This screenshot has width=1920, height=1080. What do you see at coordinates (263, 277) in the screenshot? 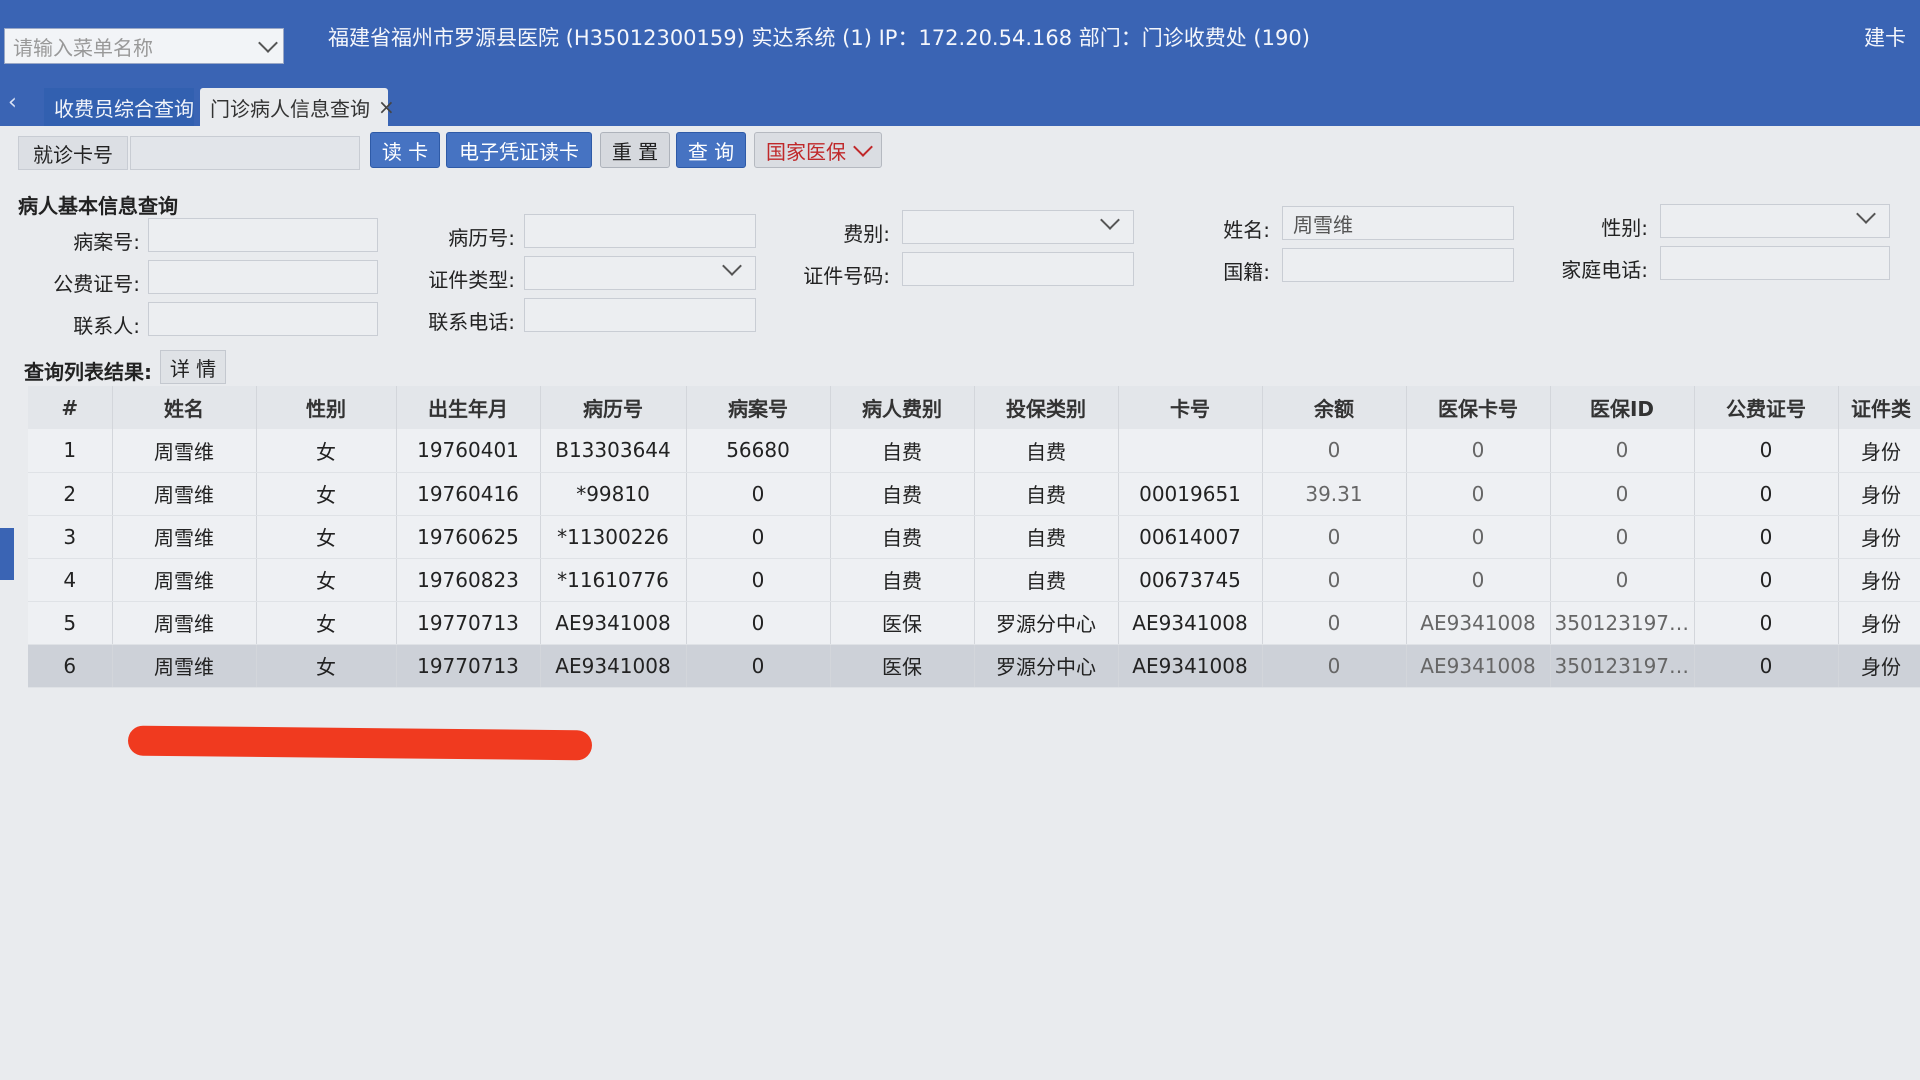
I see `public-fee-input` at bounding box center [263, 277].